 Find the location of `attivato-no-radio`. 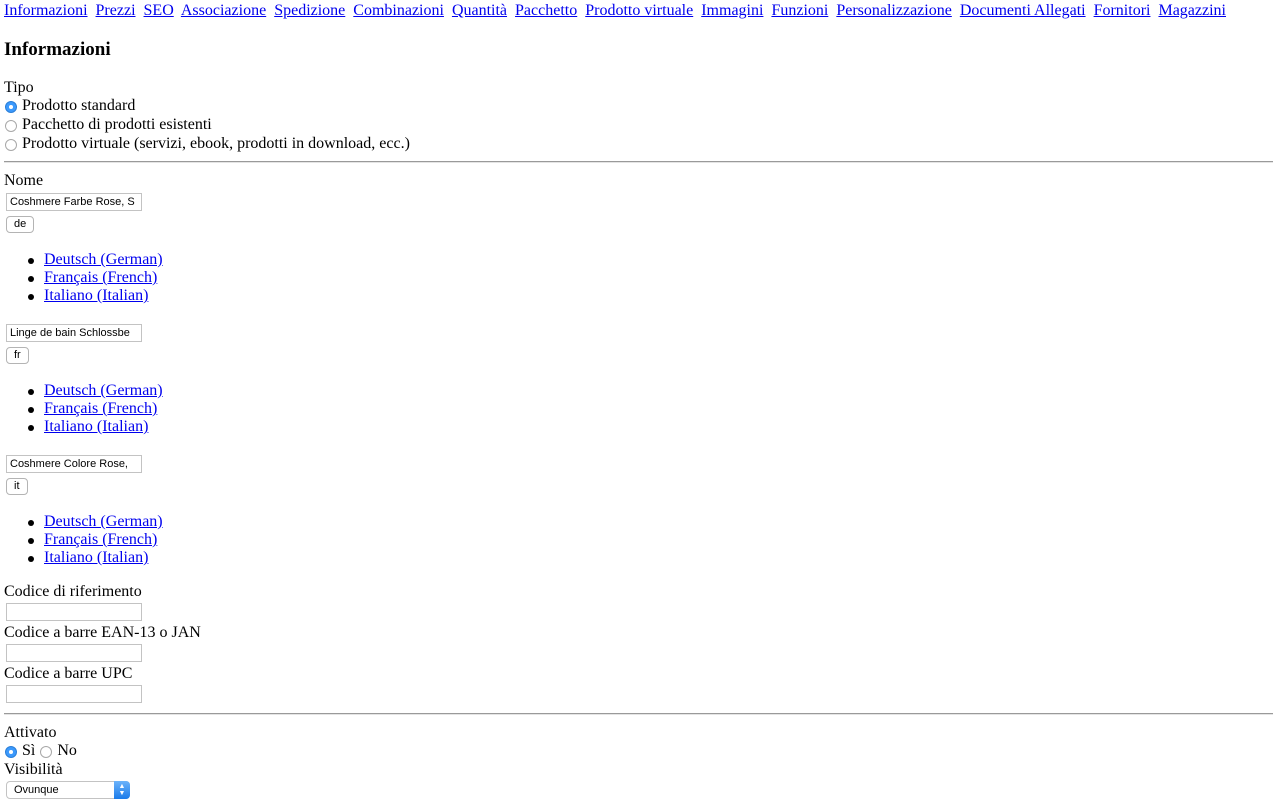

attivato-no-radio is located at coordinates (46, 751).